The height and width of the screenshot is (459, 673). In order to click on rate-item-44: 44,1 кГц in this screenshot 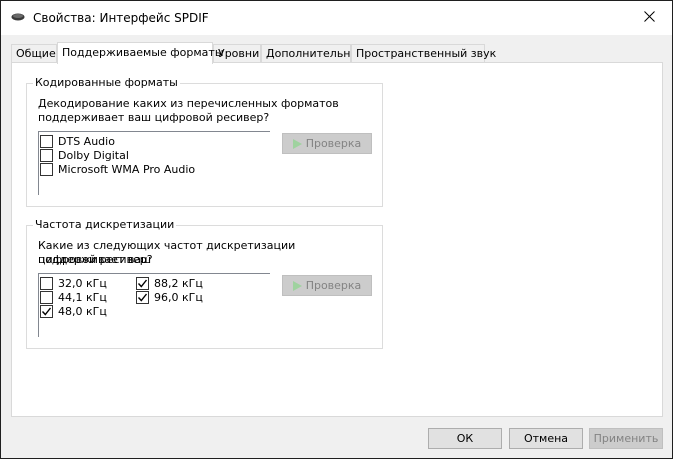, I will do `click(73, 297)`.